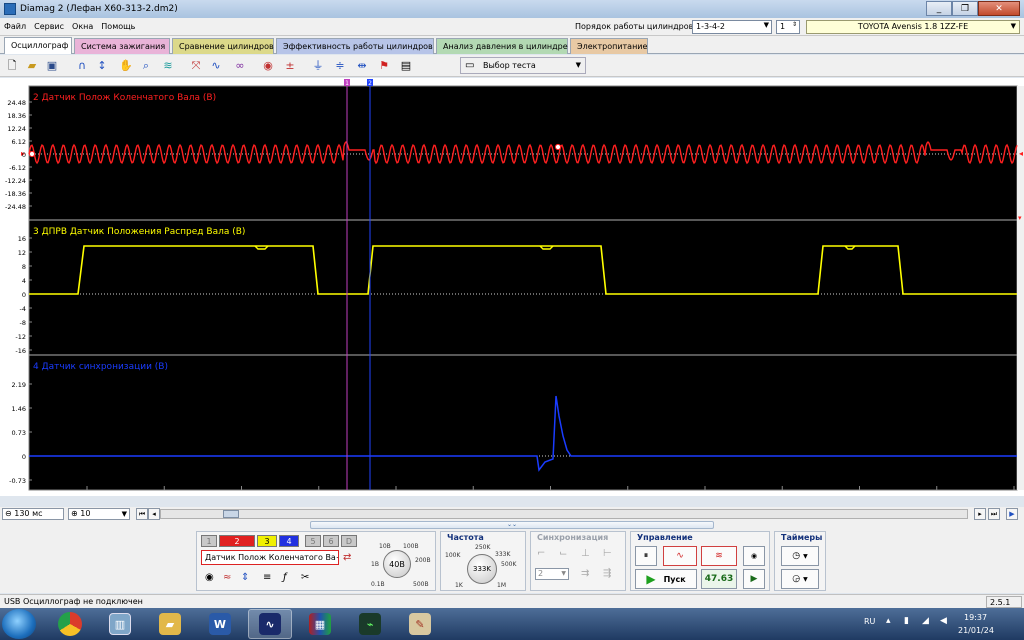  Describe the element at coordinates (237, 541) in the screenshot. I see `channel-2-button: 2` at that location.